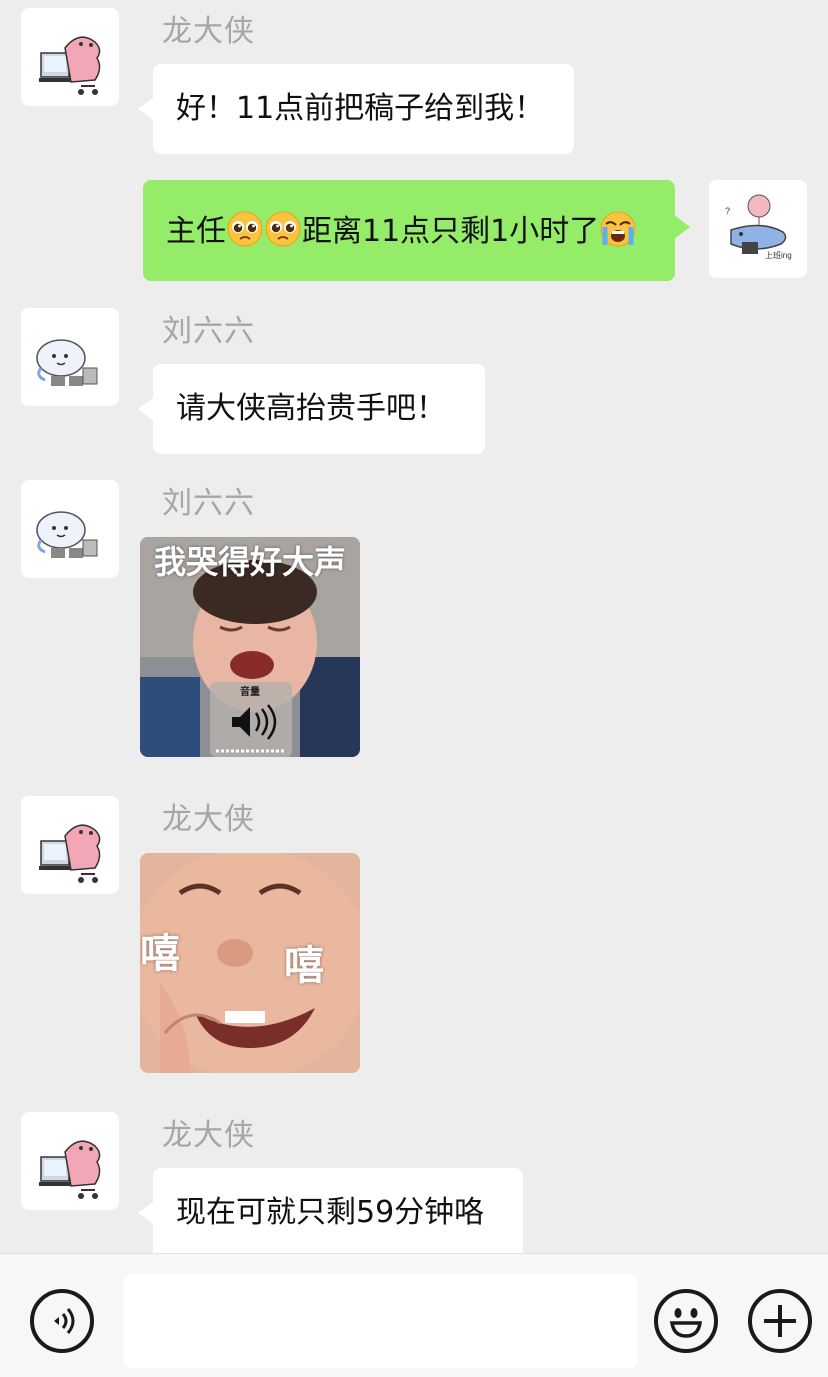  I want to click on smiley-icon, so click(686, 1321).